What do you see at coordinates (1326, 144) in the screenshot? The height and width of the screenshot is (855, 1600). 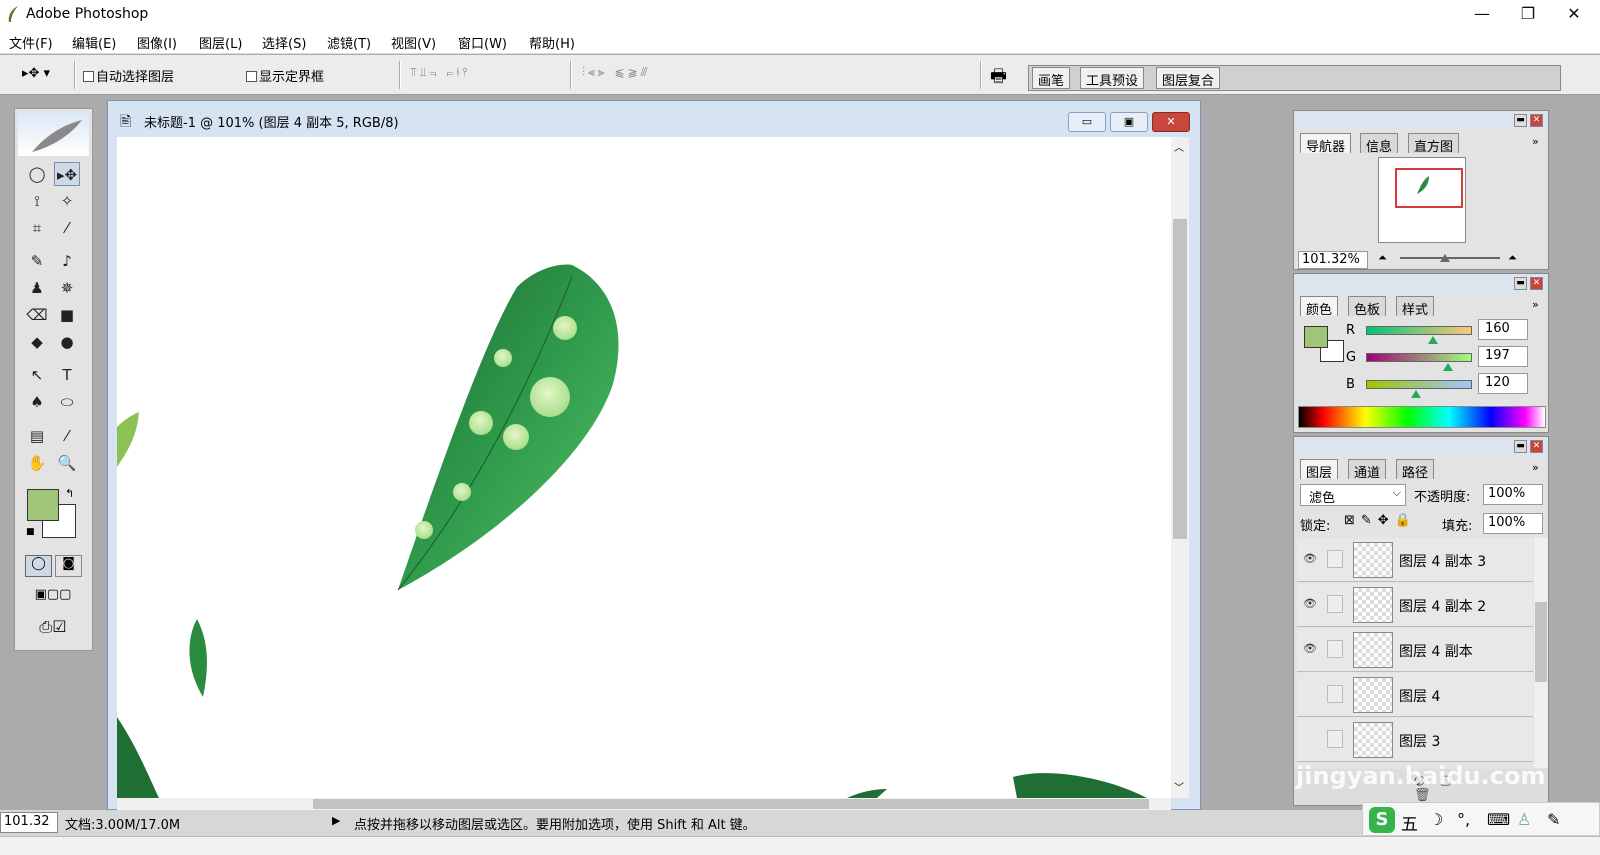 I see `tab-navigator: 导航器` at bounding box center [1326, 144].